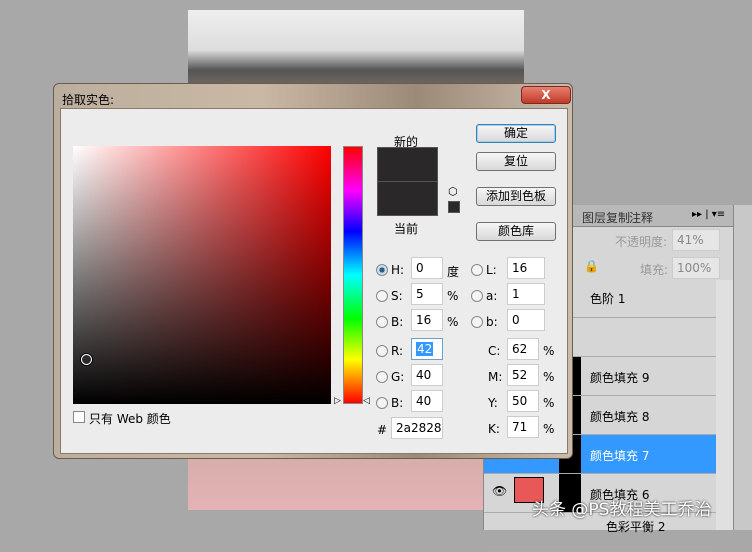 The width and height of the screenshot is (752, 552). I want to click on l-radio, so click(477, 270).